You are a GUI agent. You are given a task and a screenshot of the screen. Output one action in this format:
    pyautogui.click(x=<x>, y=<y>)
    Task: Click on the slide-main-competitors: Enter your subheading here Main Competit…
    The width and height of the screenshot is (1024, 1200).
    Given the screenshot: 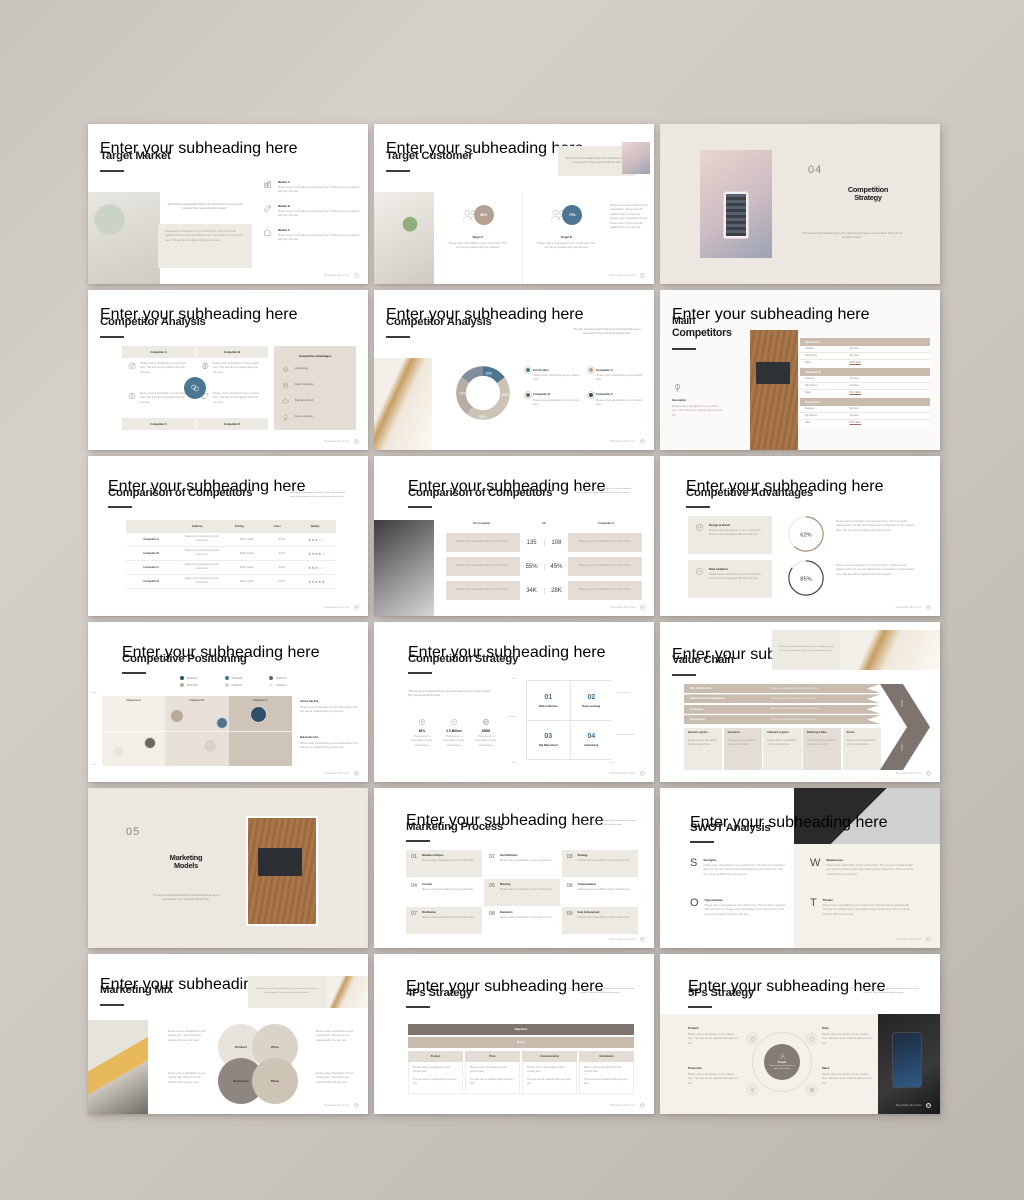 What is the action you would take?
    pyautogui.click(x=800, y=370)
    